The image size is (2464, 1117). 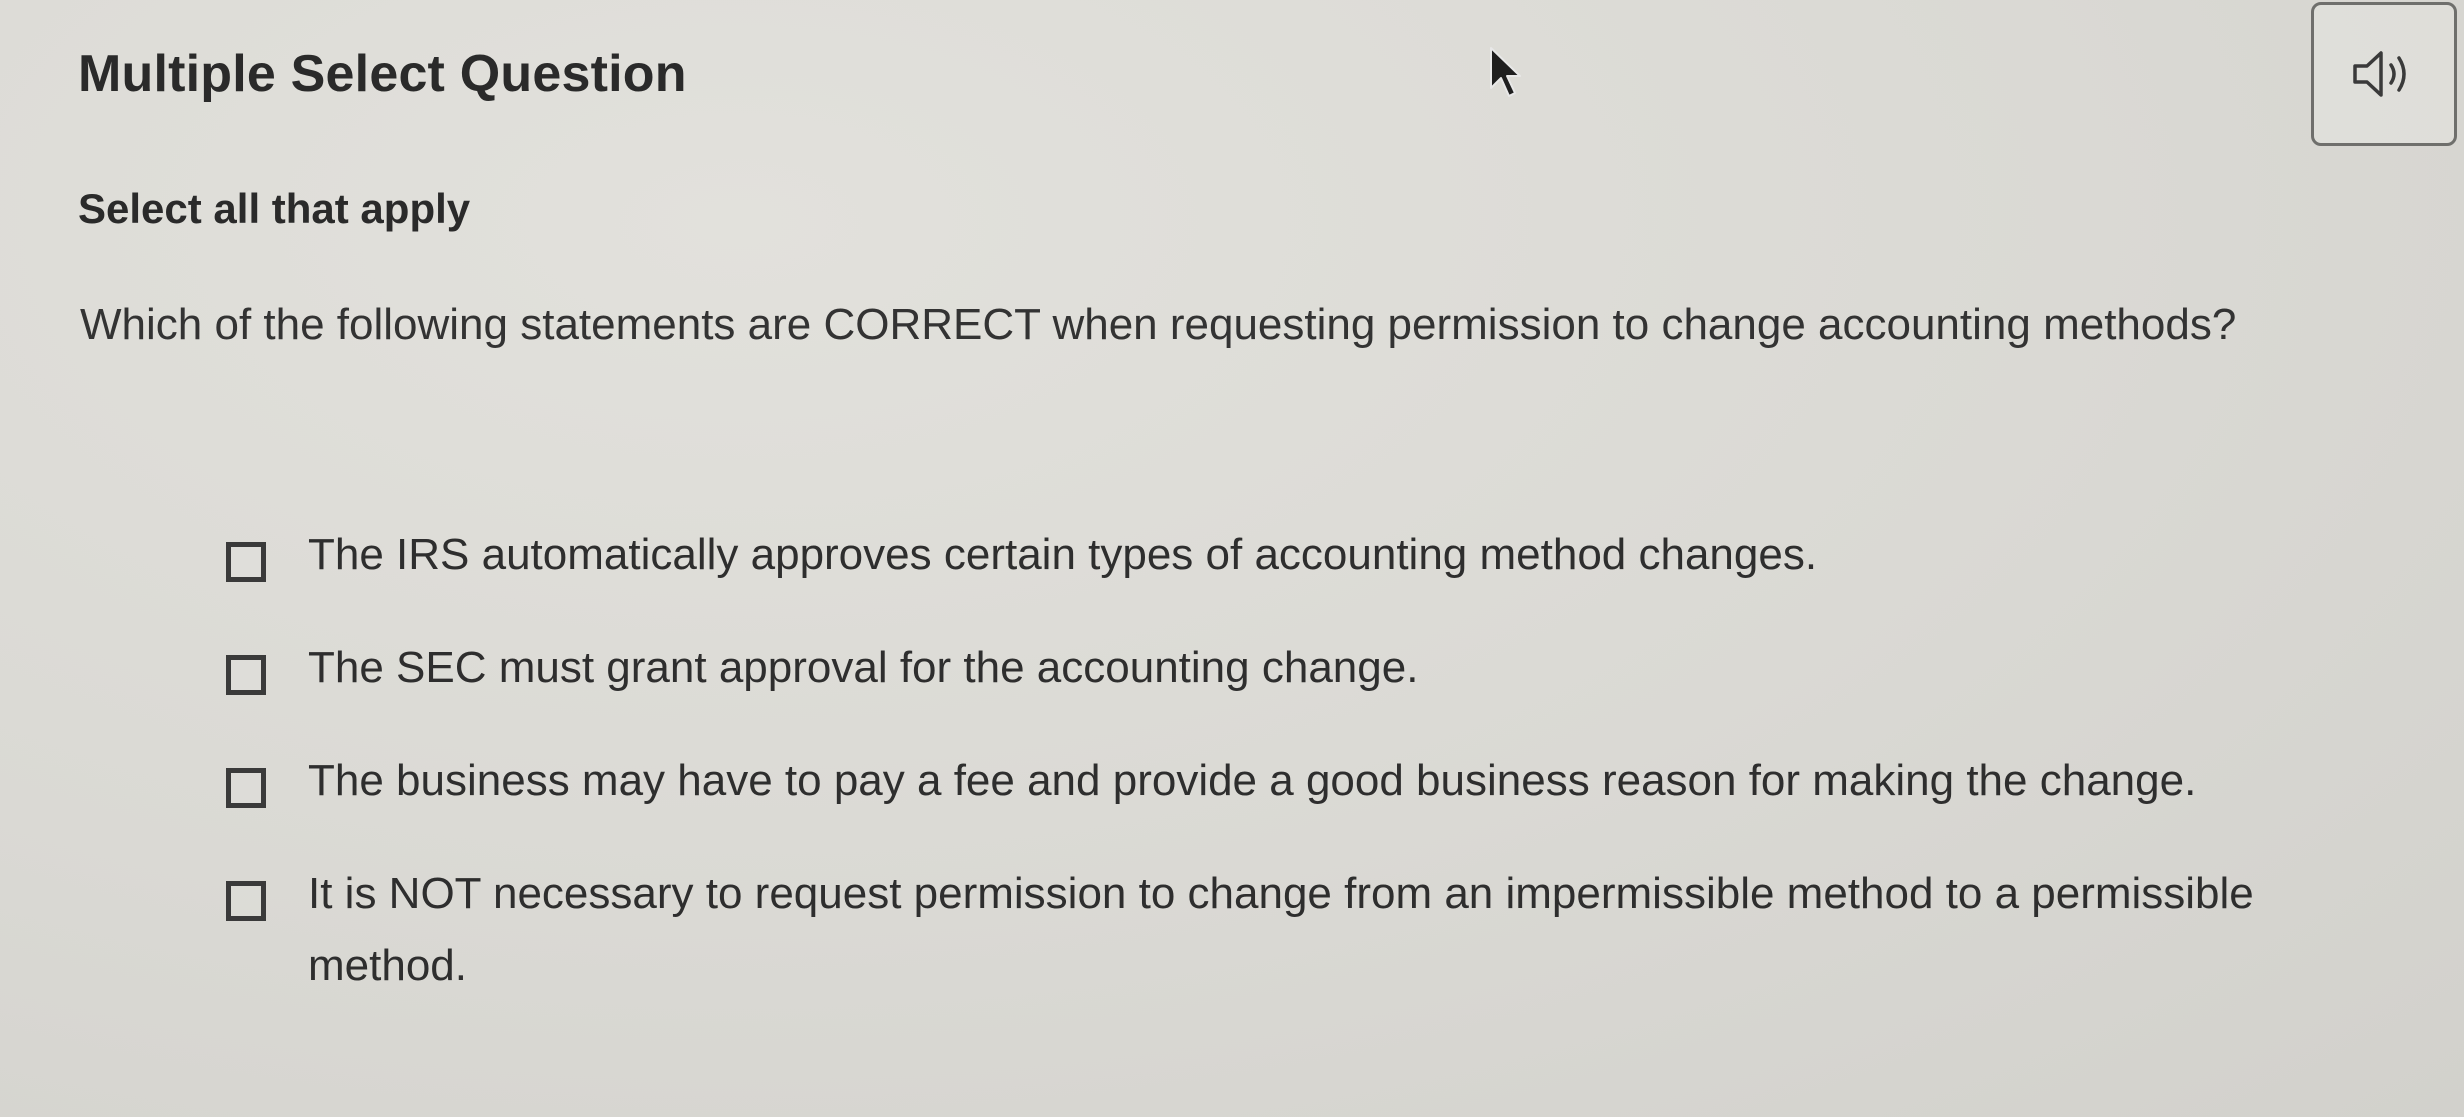 I want to click on instruction-text: Select all that apply, so click(x=274, y=208).